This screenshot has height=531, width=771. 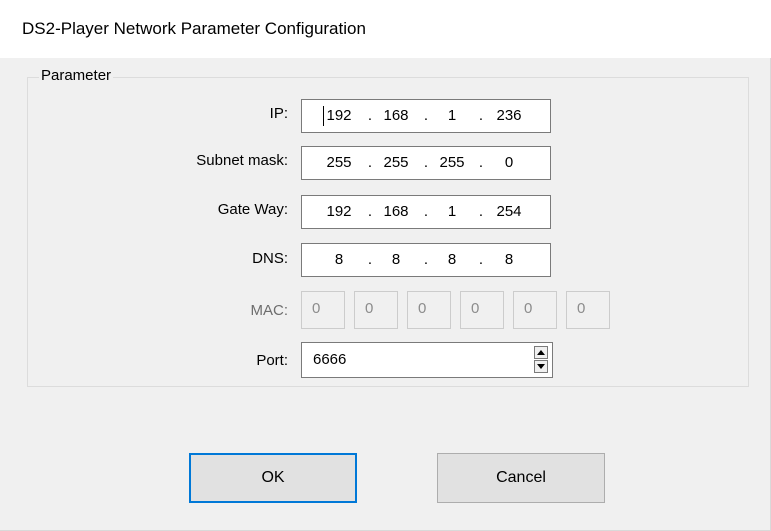 What do you see at coordinates (339, 259) in the screenshot?
I see `dns-octet-1: 8` at bounding box center [339, 259].